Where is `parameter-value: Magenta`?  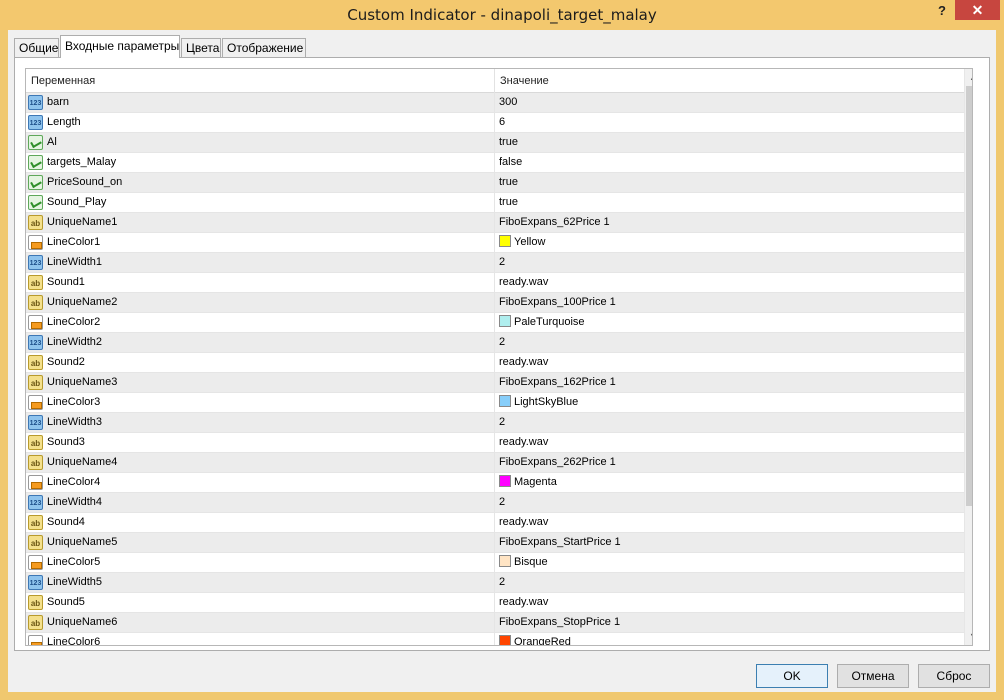 parameter-value: Magenta is located at coordinates (729, 482).